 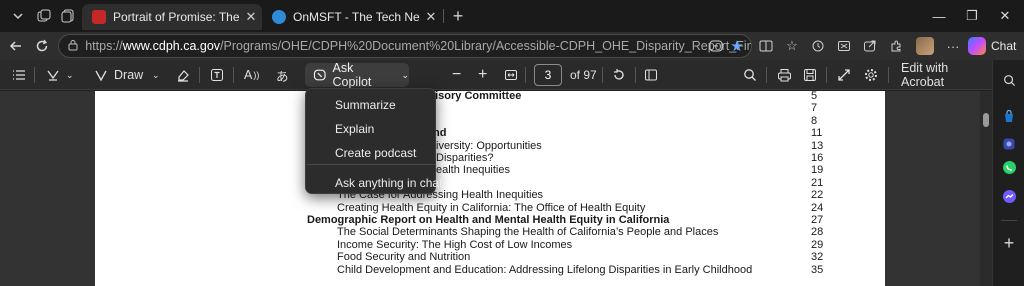 What do you see at coordinates (817, 170) in the screenshot?
I see `toc-entry-page: 19` at bounding box center [817, 170].